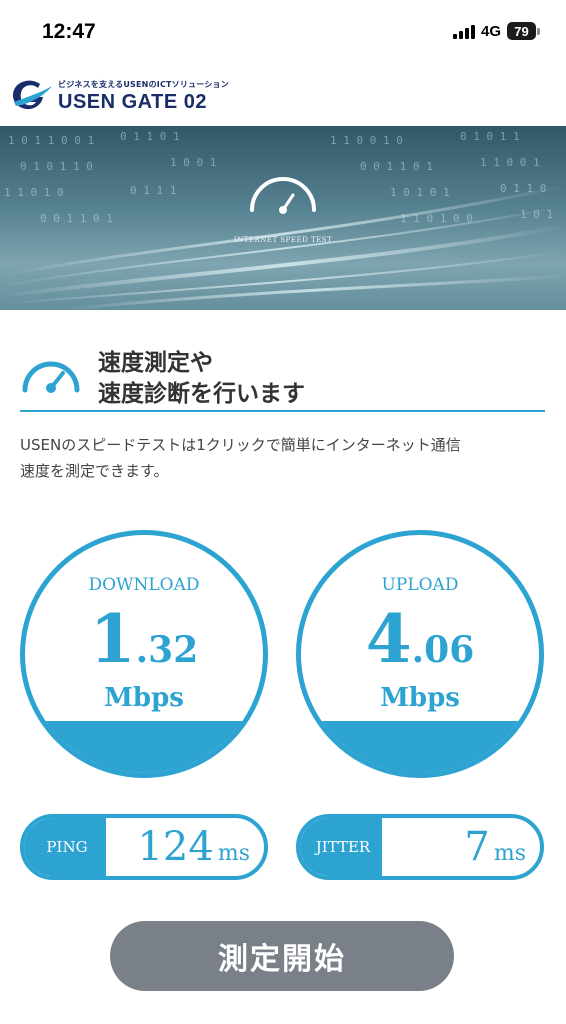  Describe the element at coordinates (420, 192) in the screenshot. I see `svg-text: 1 0 1 0 1` at that location.